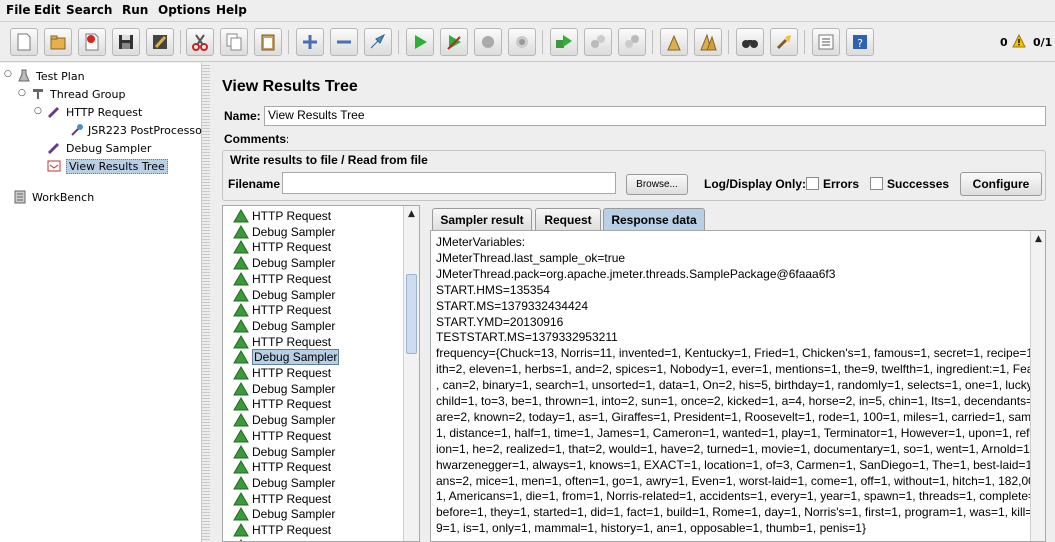 Image resolution: width=1055 pixels, height=542 pixels. I want to click on tree-item-workbench: WorkBench, so click(53, 197).